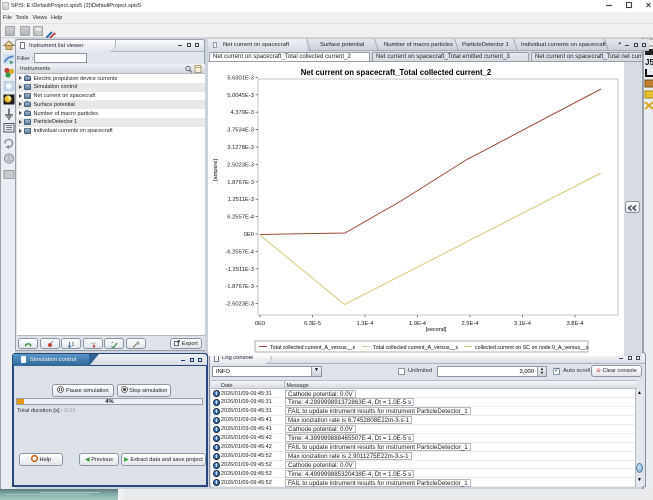  I want to click on svg-text: 1.2511E-3, so click(241, 200).